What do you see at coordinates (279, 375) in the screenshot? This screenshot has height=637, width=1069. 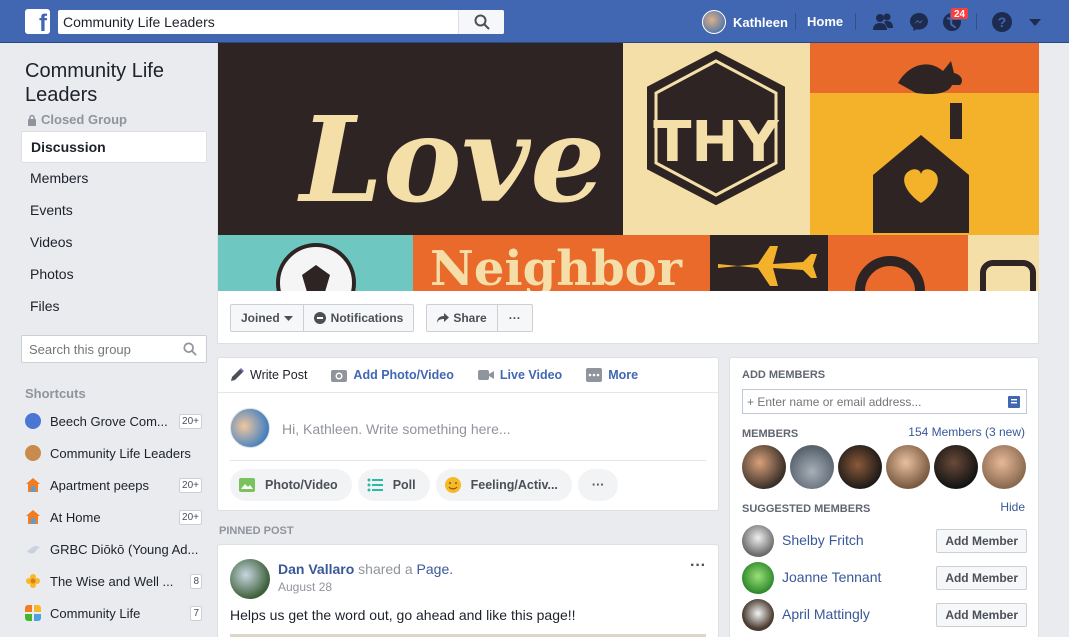 I see `tab-label: Write Post` at bounding box center [279, 375].